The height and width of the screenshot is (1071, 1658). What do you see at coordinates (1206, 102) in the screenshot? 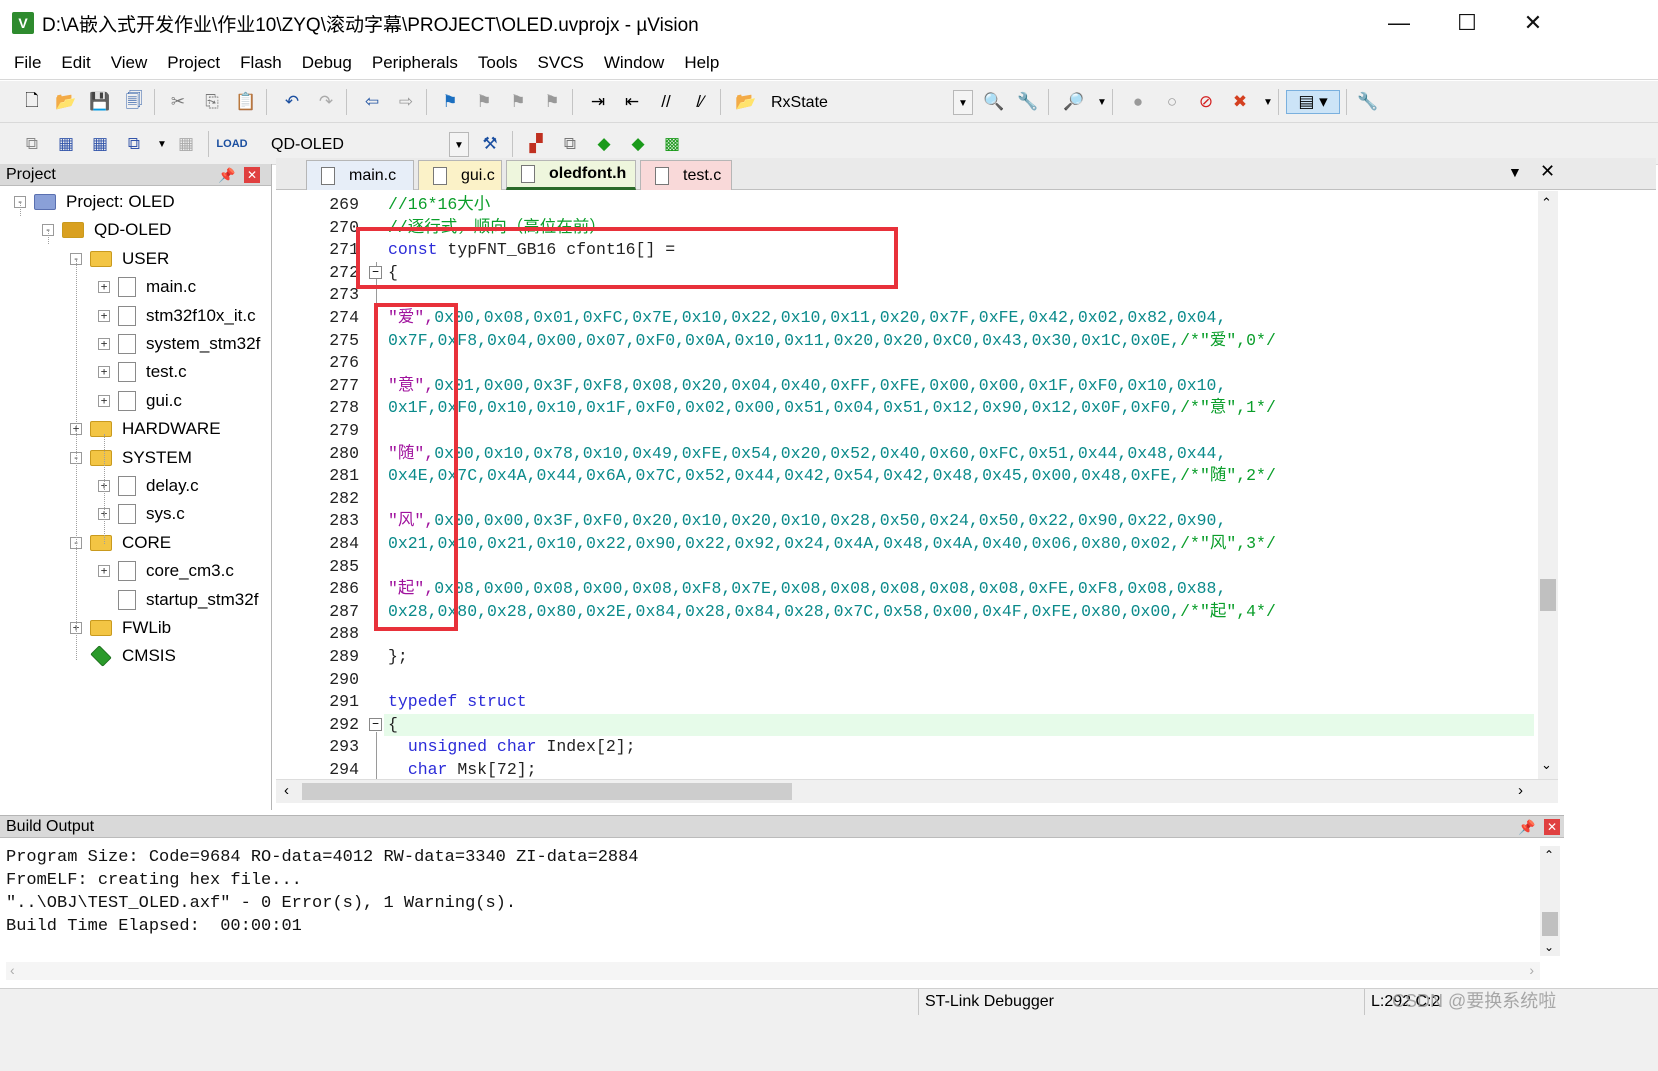
I see `disable-breakpoints-icon: ⊘` at bounding box center [1206, 102].